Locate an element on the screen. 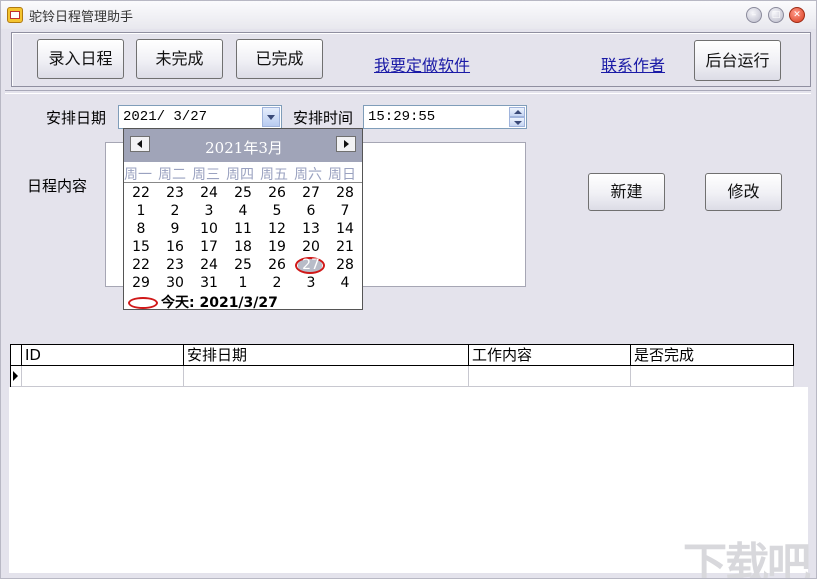 The width and height of the screenshot is (817, 579). calendar-day: 29 is located at coordinates (141, 283).